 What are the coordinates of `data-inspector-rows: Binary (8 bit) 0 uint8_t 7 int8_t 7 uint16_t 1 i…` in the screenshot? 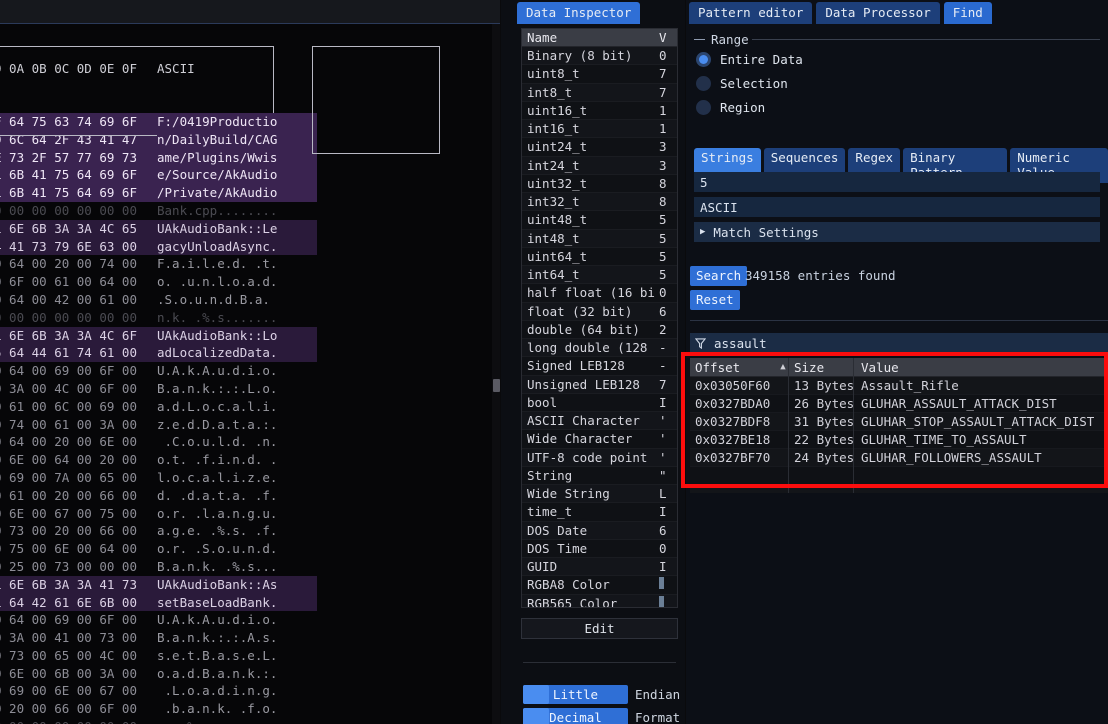 It's located at (599, 327).